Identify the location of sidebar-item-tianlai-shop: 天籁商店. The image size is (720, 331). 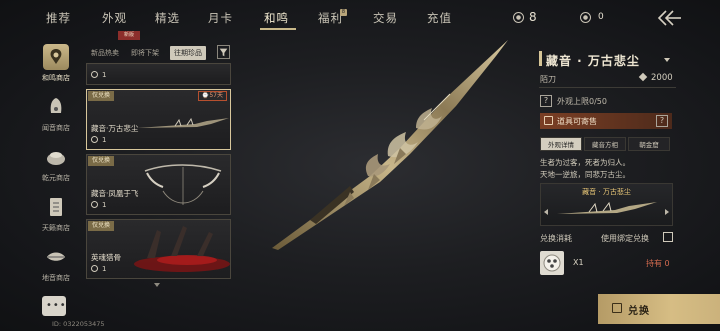
(56, 219).